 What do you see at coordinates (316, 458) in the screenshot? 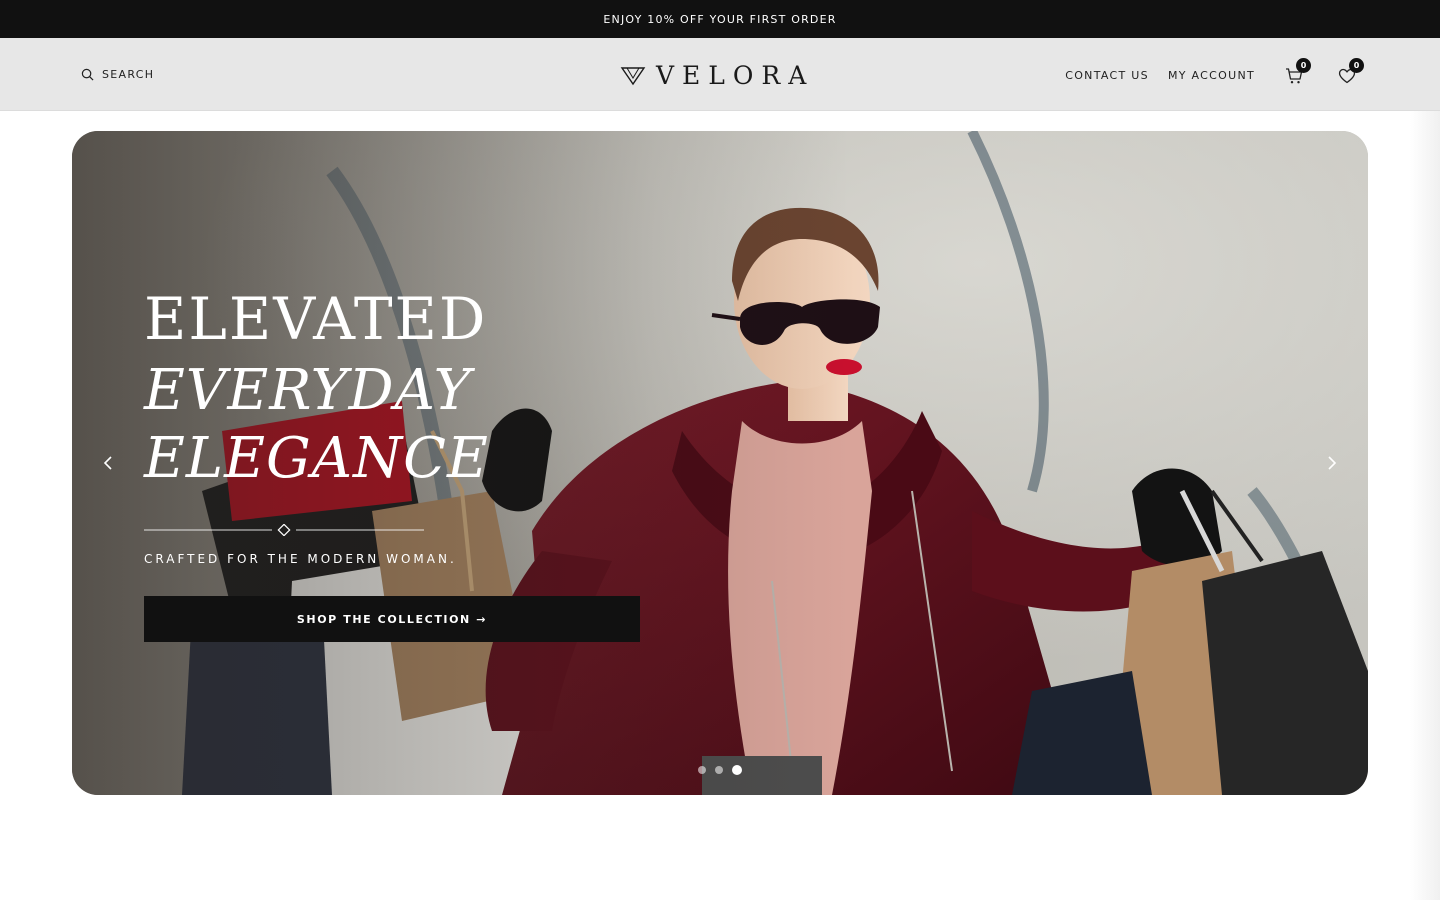
I see `headline-line-3: ELEGANCE` at bounding box center [316, 458].